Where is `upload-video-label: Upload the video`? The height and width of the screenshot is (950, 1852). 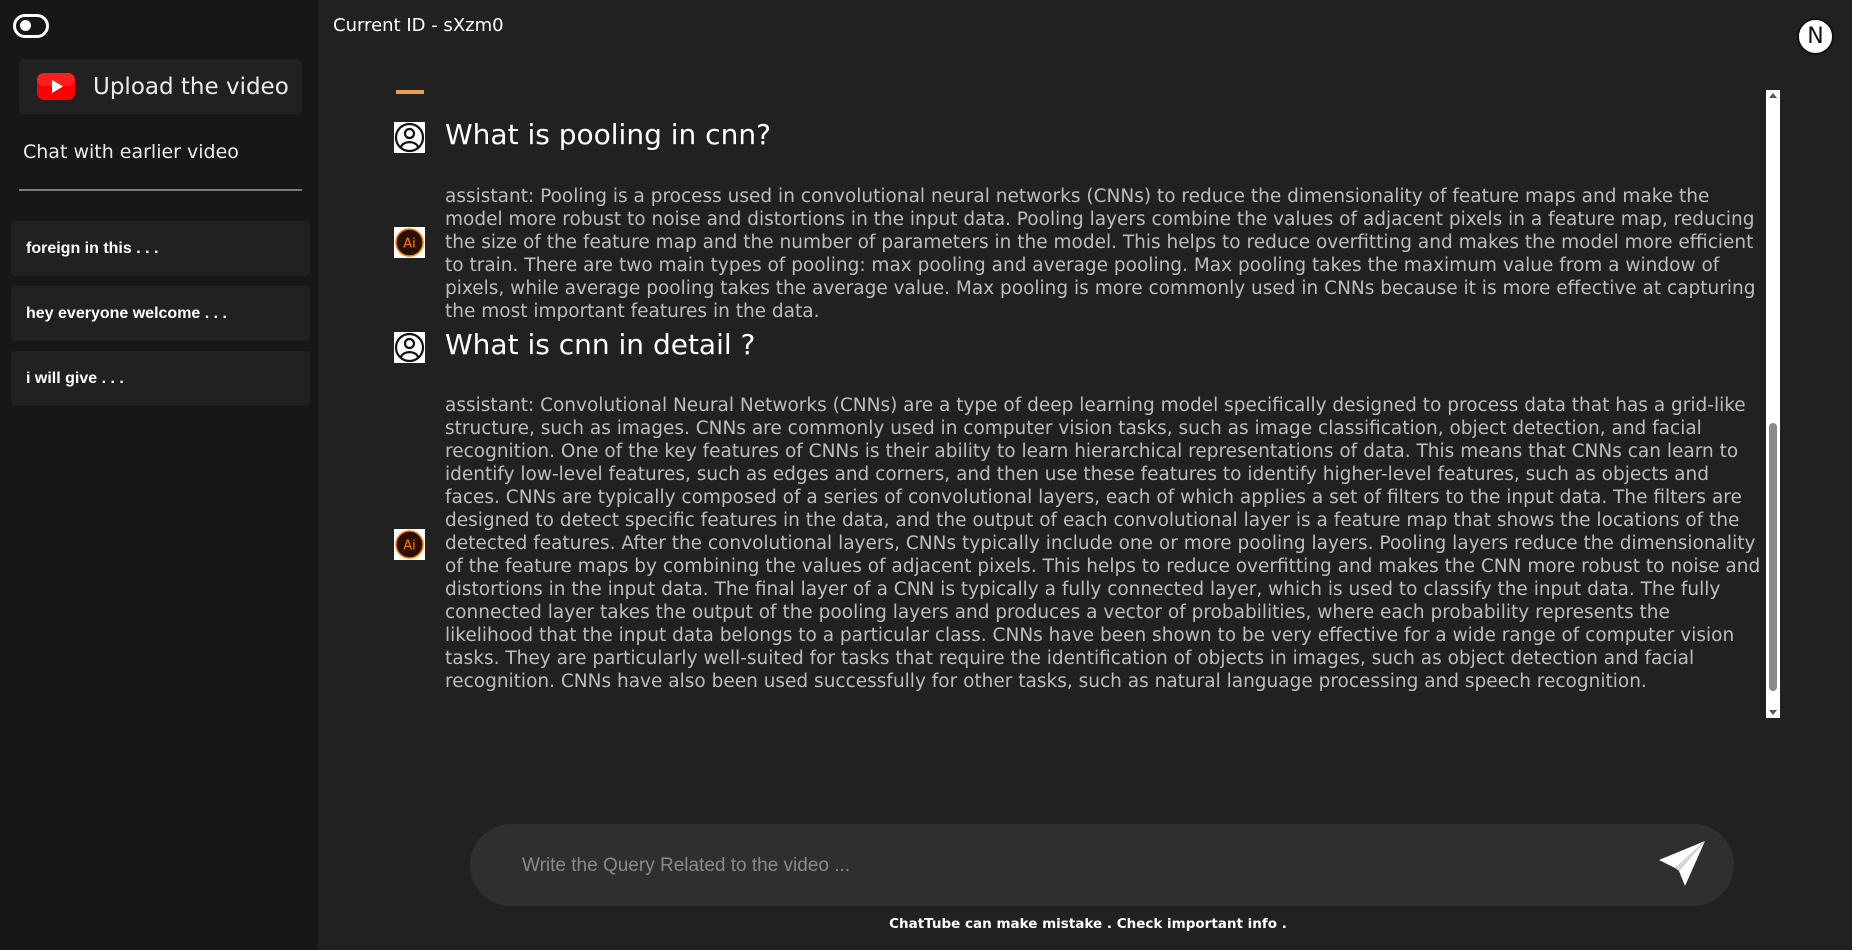 upload-video-label: Upload the video is located at coordinates (191, 86).